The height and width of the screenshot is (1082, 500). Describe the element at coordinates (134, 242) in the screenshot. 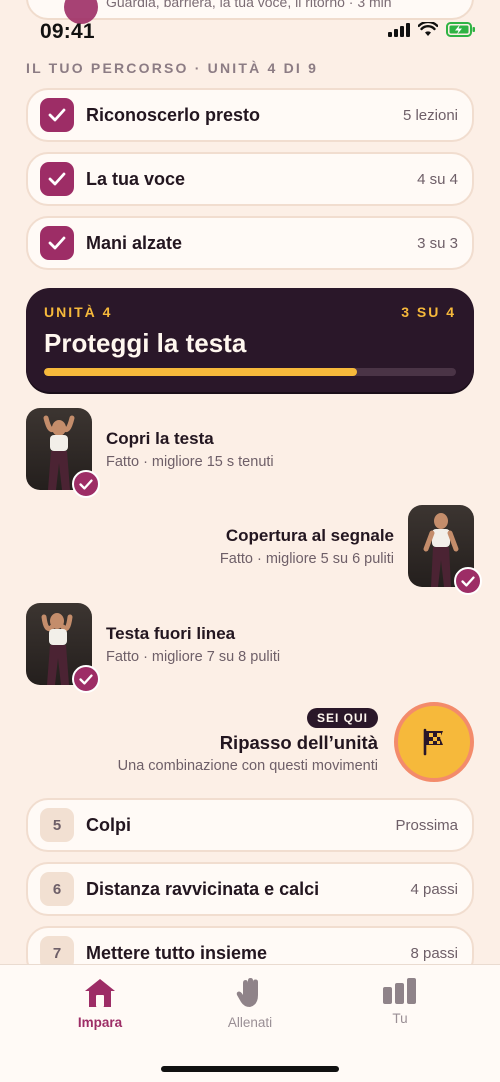

I see `unit-title: Mani alzate` at that location.